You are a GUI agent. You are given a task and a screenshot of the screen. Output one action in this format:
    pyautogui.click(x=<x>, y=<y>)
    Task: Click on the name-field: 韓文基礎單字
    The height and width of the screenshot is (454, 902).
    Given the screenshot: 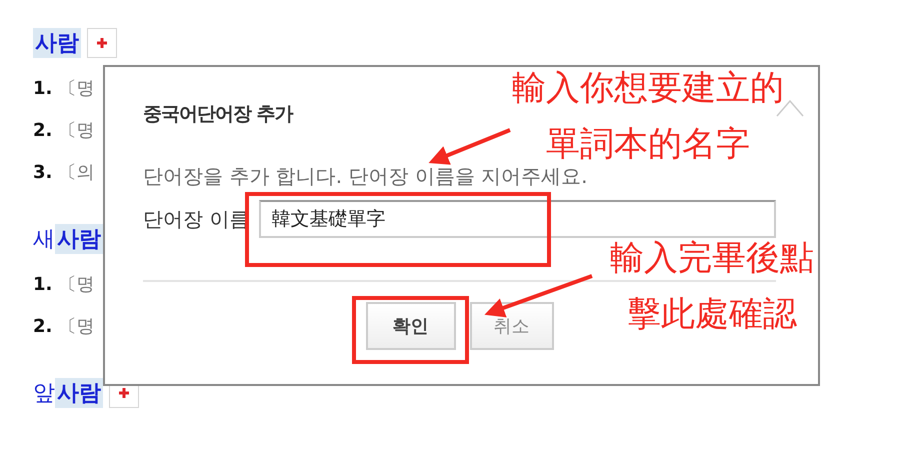 What is the action you would take?
    pyautogui.click(x=517, y=219)
    